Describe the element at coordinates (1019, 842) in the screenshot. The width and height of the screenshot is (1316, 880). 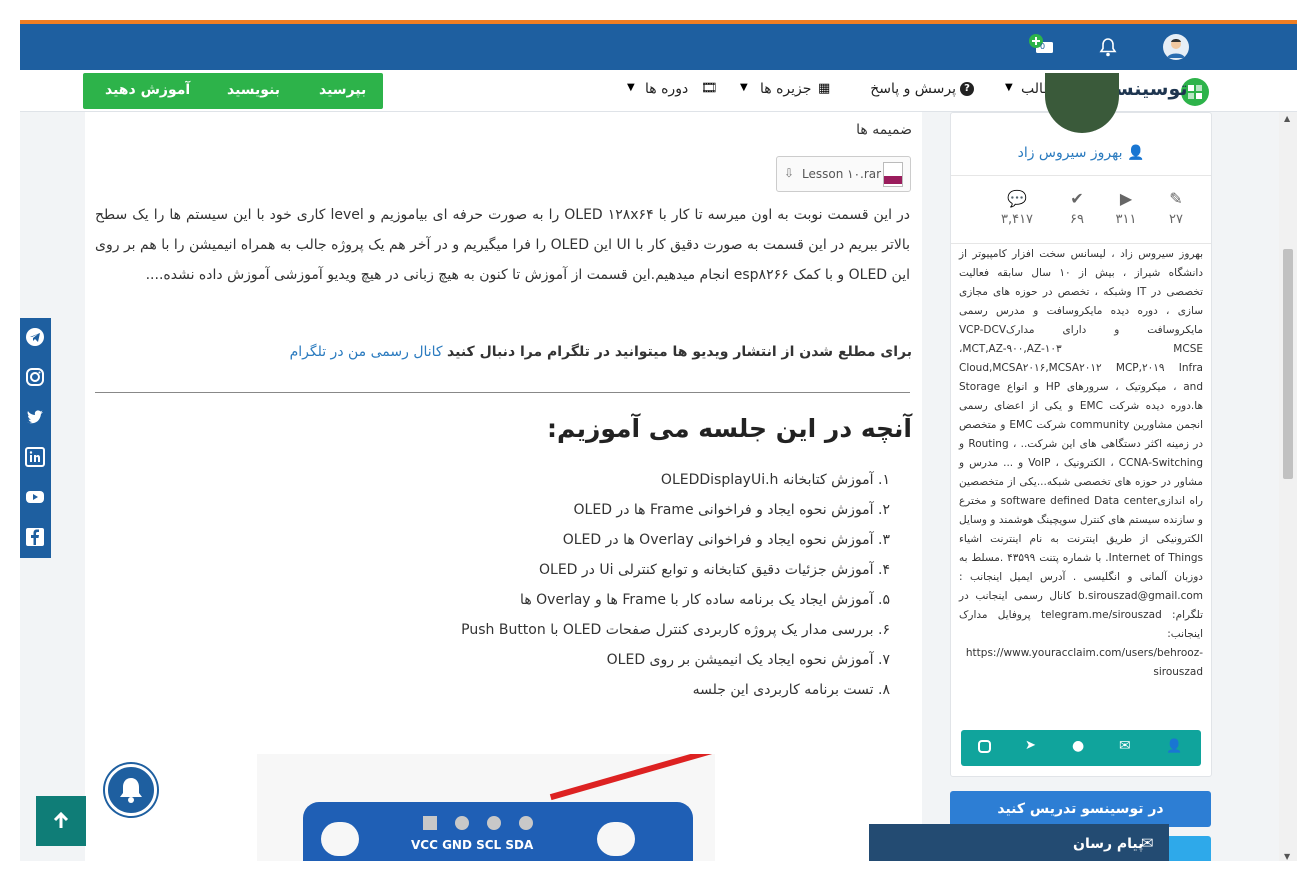
I see `messenger-widget: ✉ پیام رسان` at that location.